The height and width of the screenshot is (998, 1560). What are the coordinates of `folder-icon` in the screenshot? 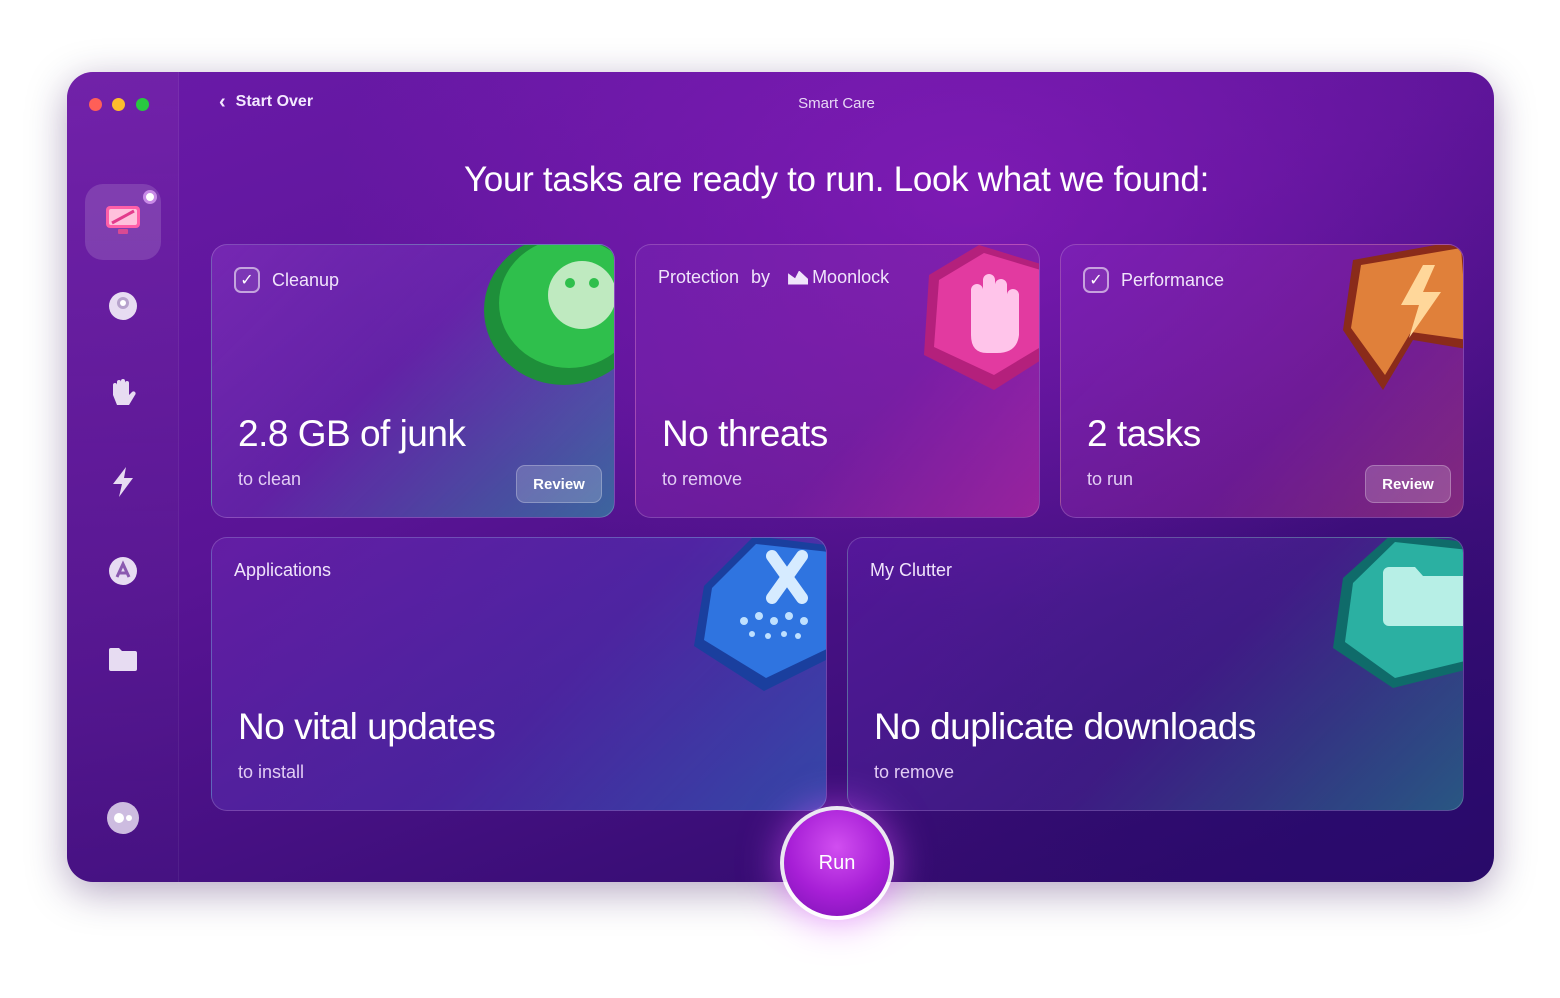 It's located at (123, 661).